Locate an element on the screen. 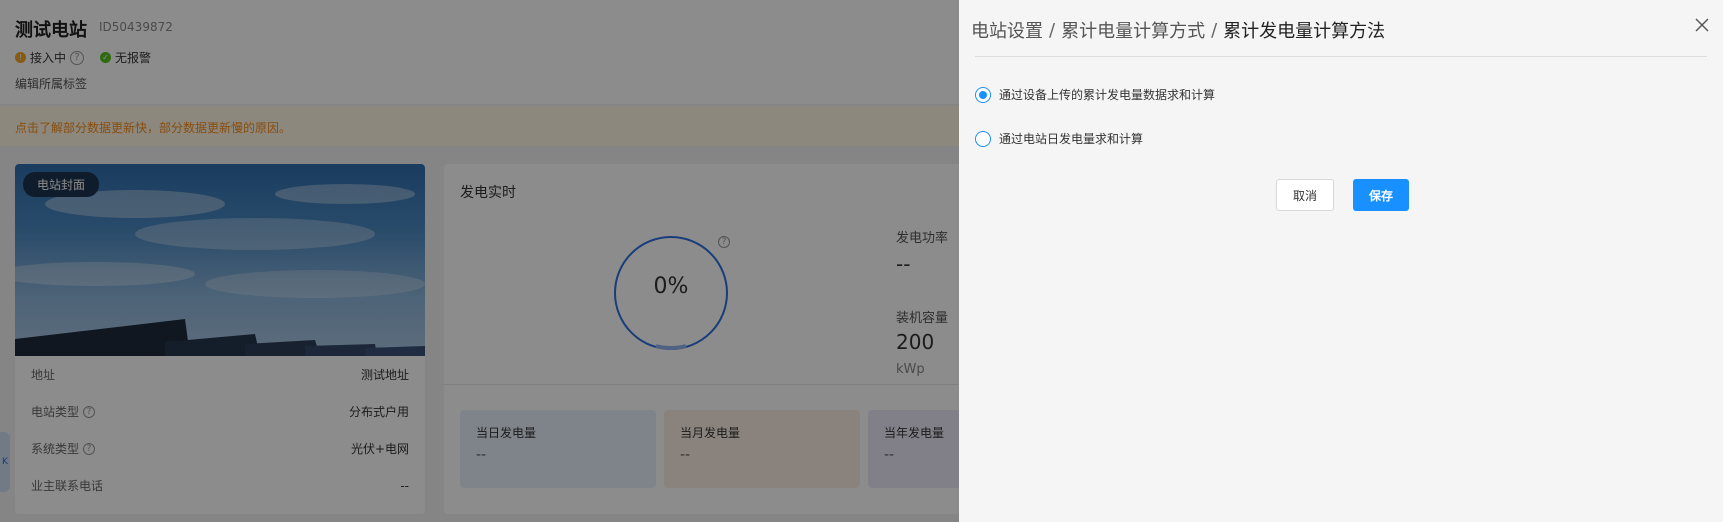  option-daily-sum: 通过电站日发电量求和计算 is located at coordinates (1059, 138).